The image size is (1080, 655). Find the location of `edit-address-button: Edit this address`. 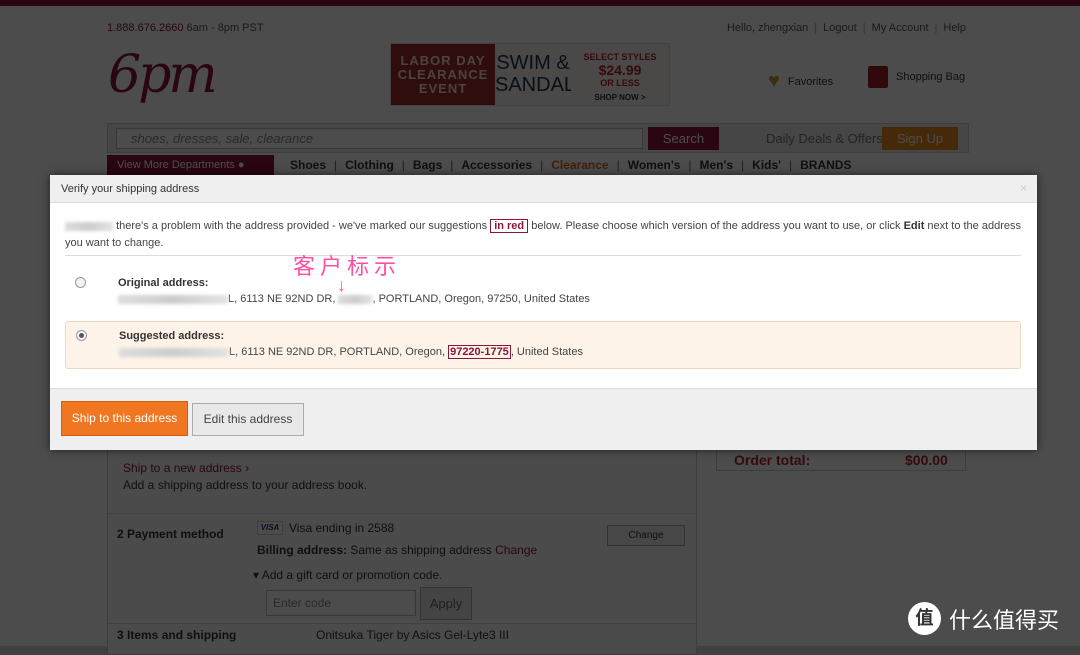

edit-address-button: Edit this address is located at coordinates (248, 419).